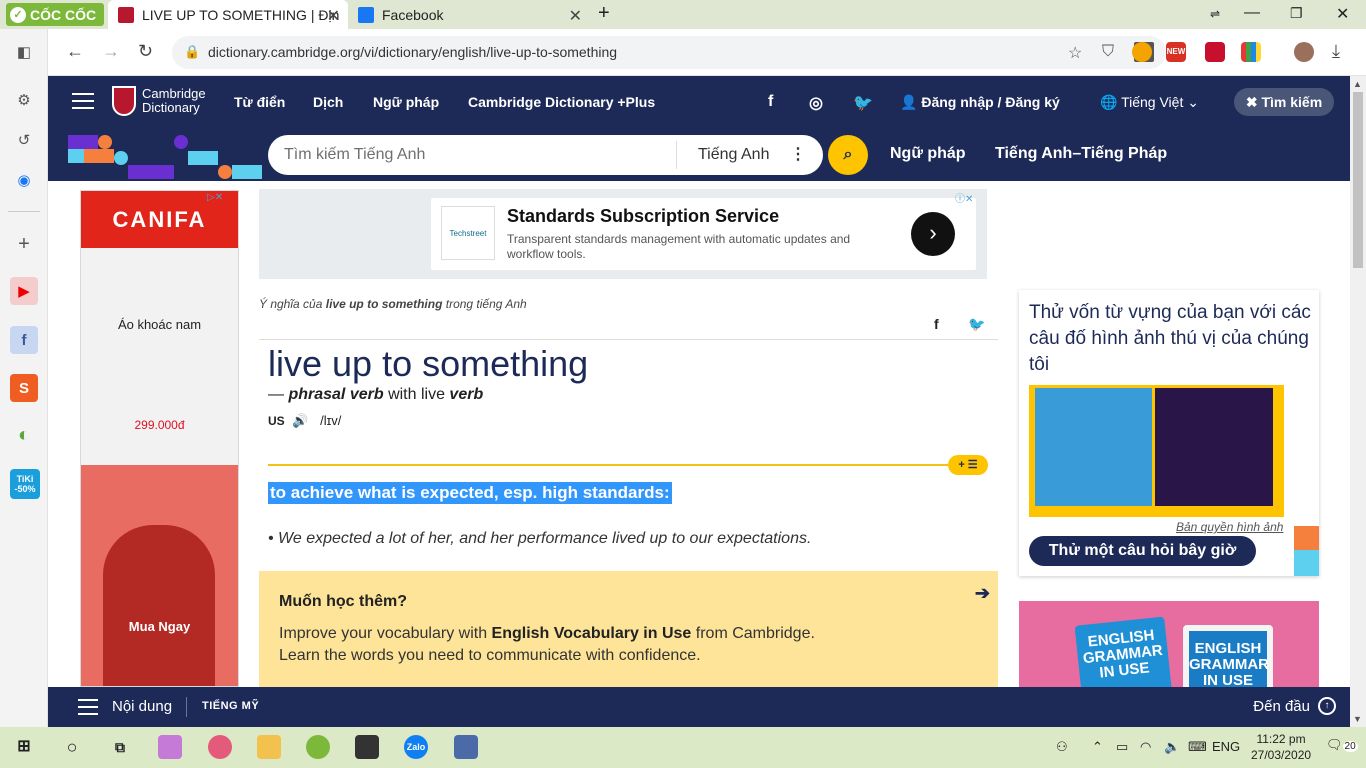 This screenshot has height=768, width=1366. I want to click on nav-grammar: Ngữ pháp, so click(406, 102).